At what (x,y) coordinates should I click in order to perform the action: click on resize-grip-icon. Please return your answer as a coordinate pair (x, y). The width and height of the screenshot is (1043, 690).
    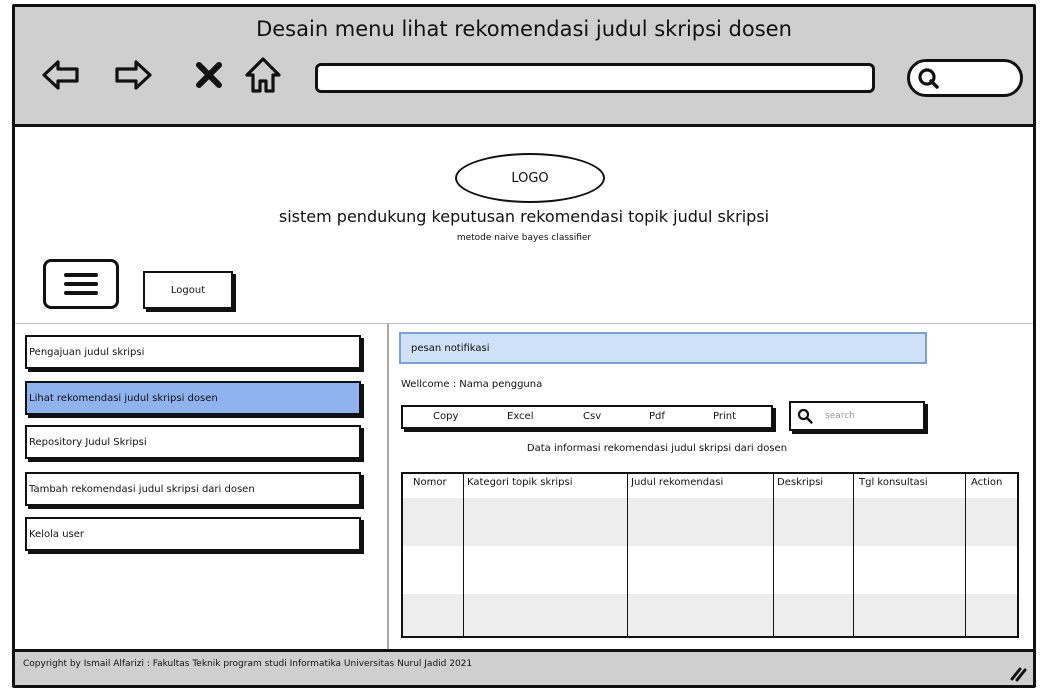
    Looking at the image, I should click on (1018, 673).